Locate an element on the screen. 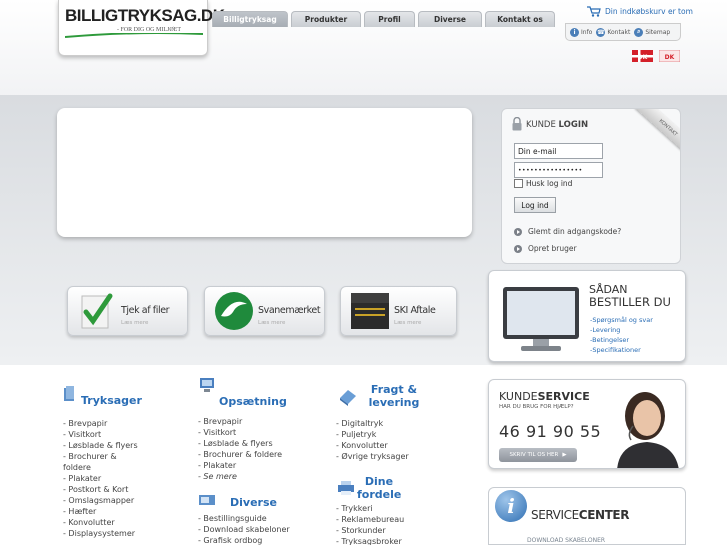 This screenshot has width=727, height=545. danish-flag-icon: DK is located at coordinates (642, 56).